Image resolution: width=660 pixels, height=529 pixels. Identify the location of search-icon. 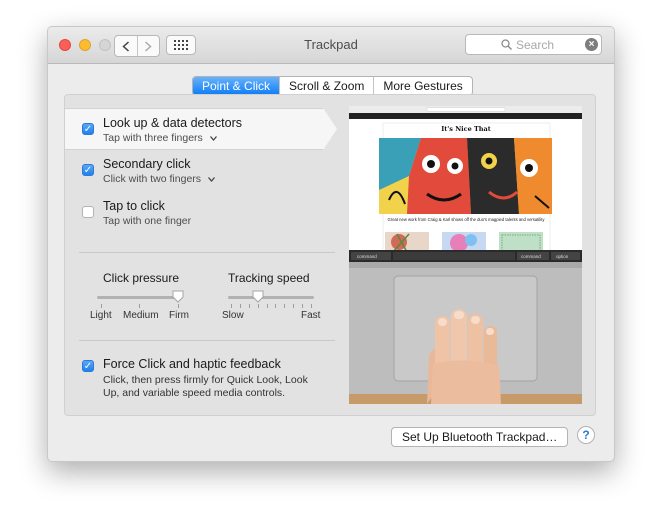
(506, 44).